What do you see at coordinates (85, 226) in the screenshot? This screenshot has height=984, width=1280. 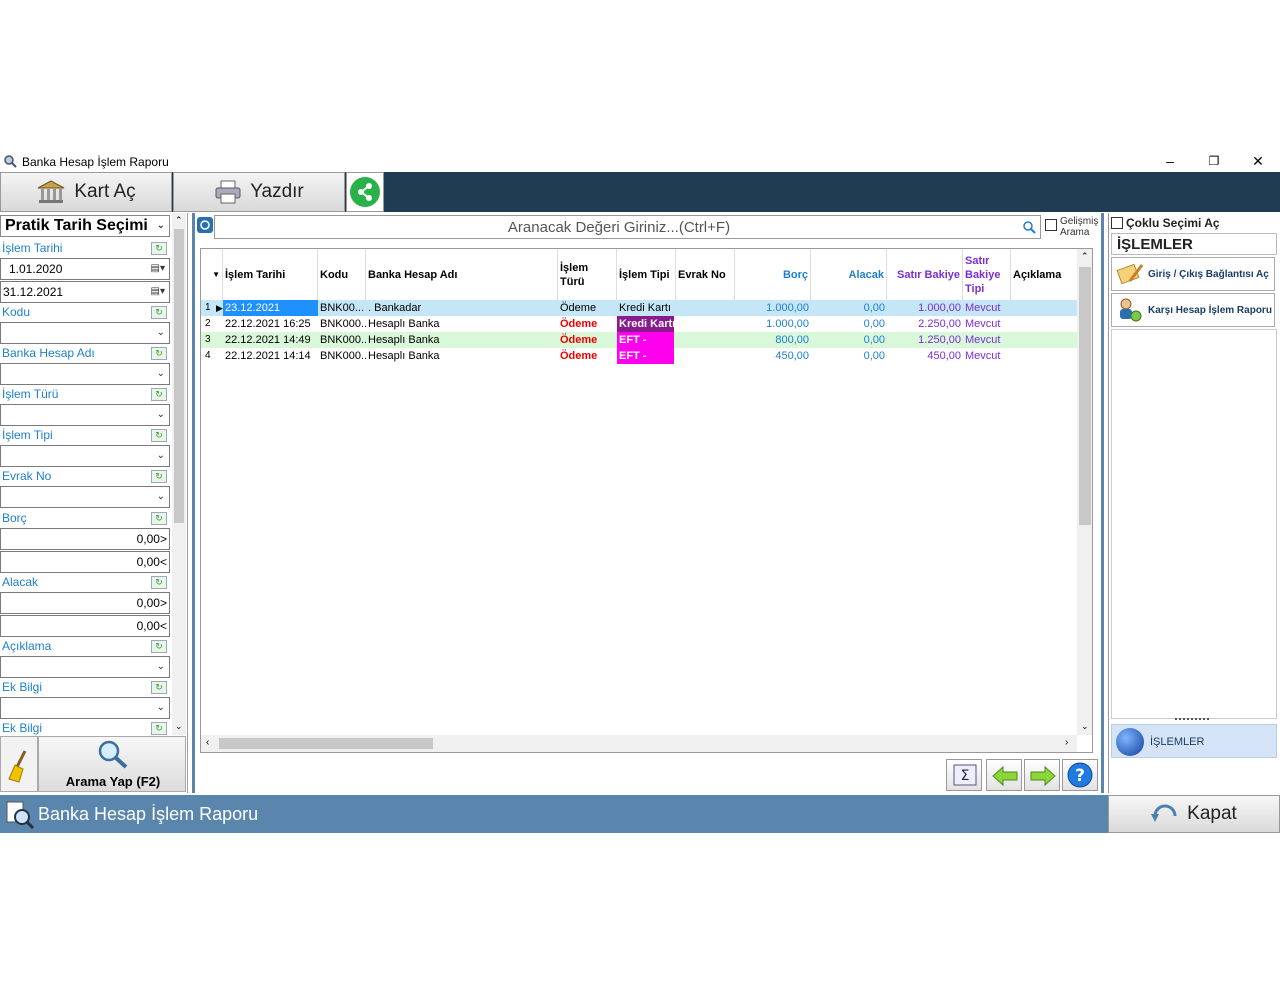 I see `pratik-tarih-secimi-dropdown: Pratik Tarih Seçimi ⌄` at bounding box center [85, 226].